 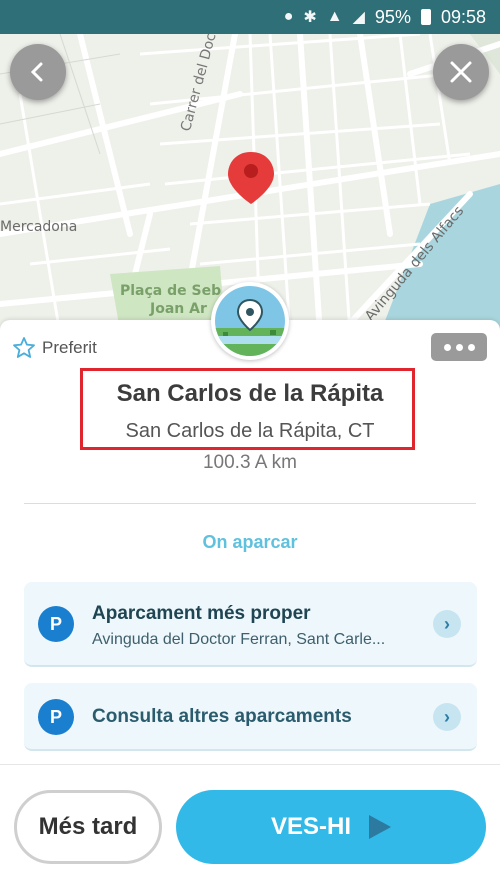 I want to click on bluetooth-icon: ✱, so click(x=310, y=17).